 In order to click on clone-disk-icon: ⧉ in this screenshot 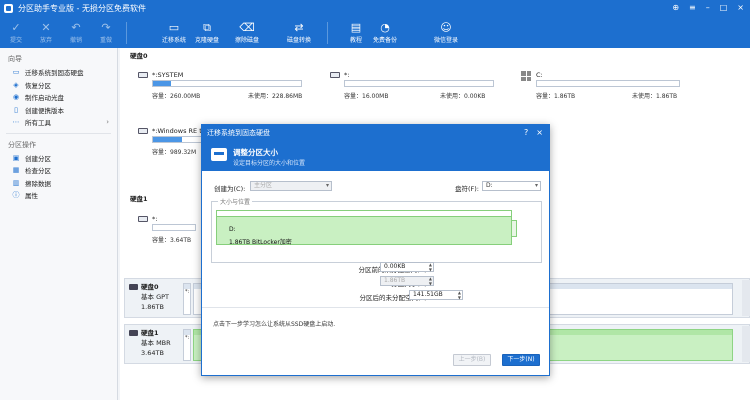, I will do `click(207, 27)`.